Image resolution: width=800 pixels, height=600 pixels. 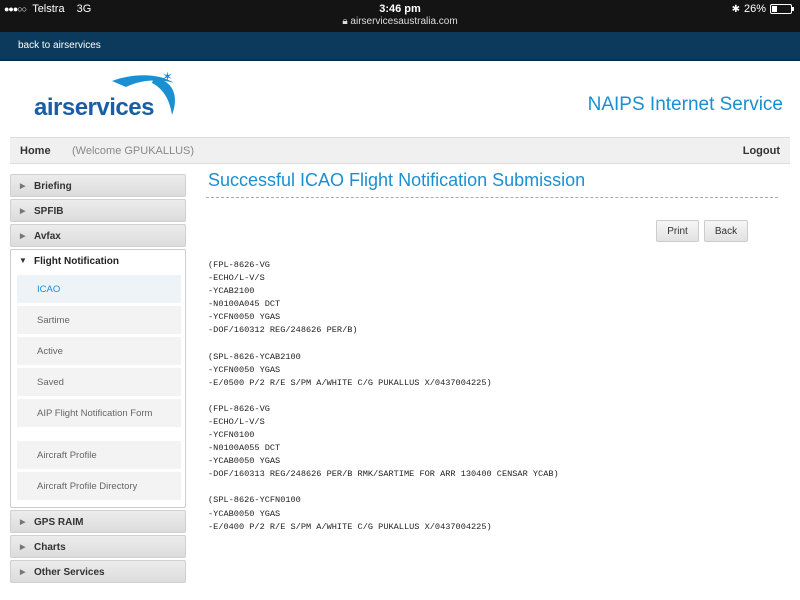 I want to click on sidebar-item-flight-notification: ▼ Flight Notification, so click(x=98, y=261).